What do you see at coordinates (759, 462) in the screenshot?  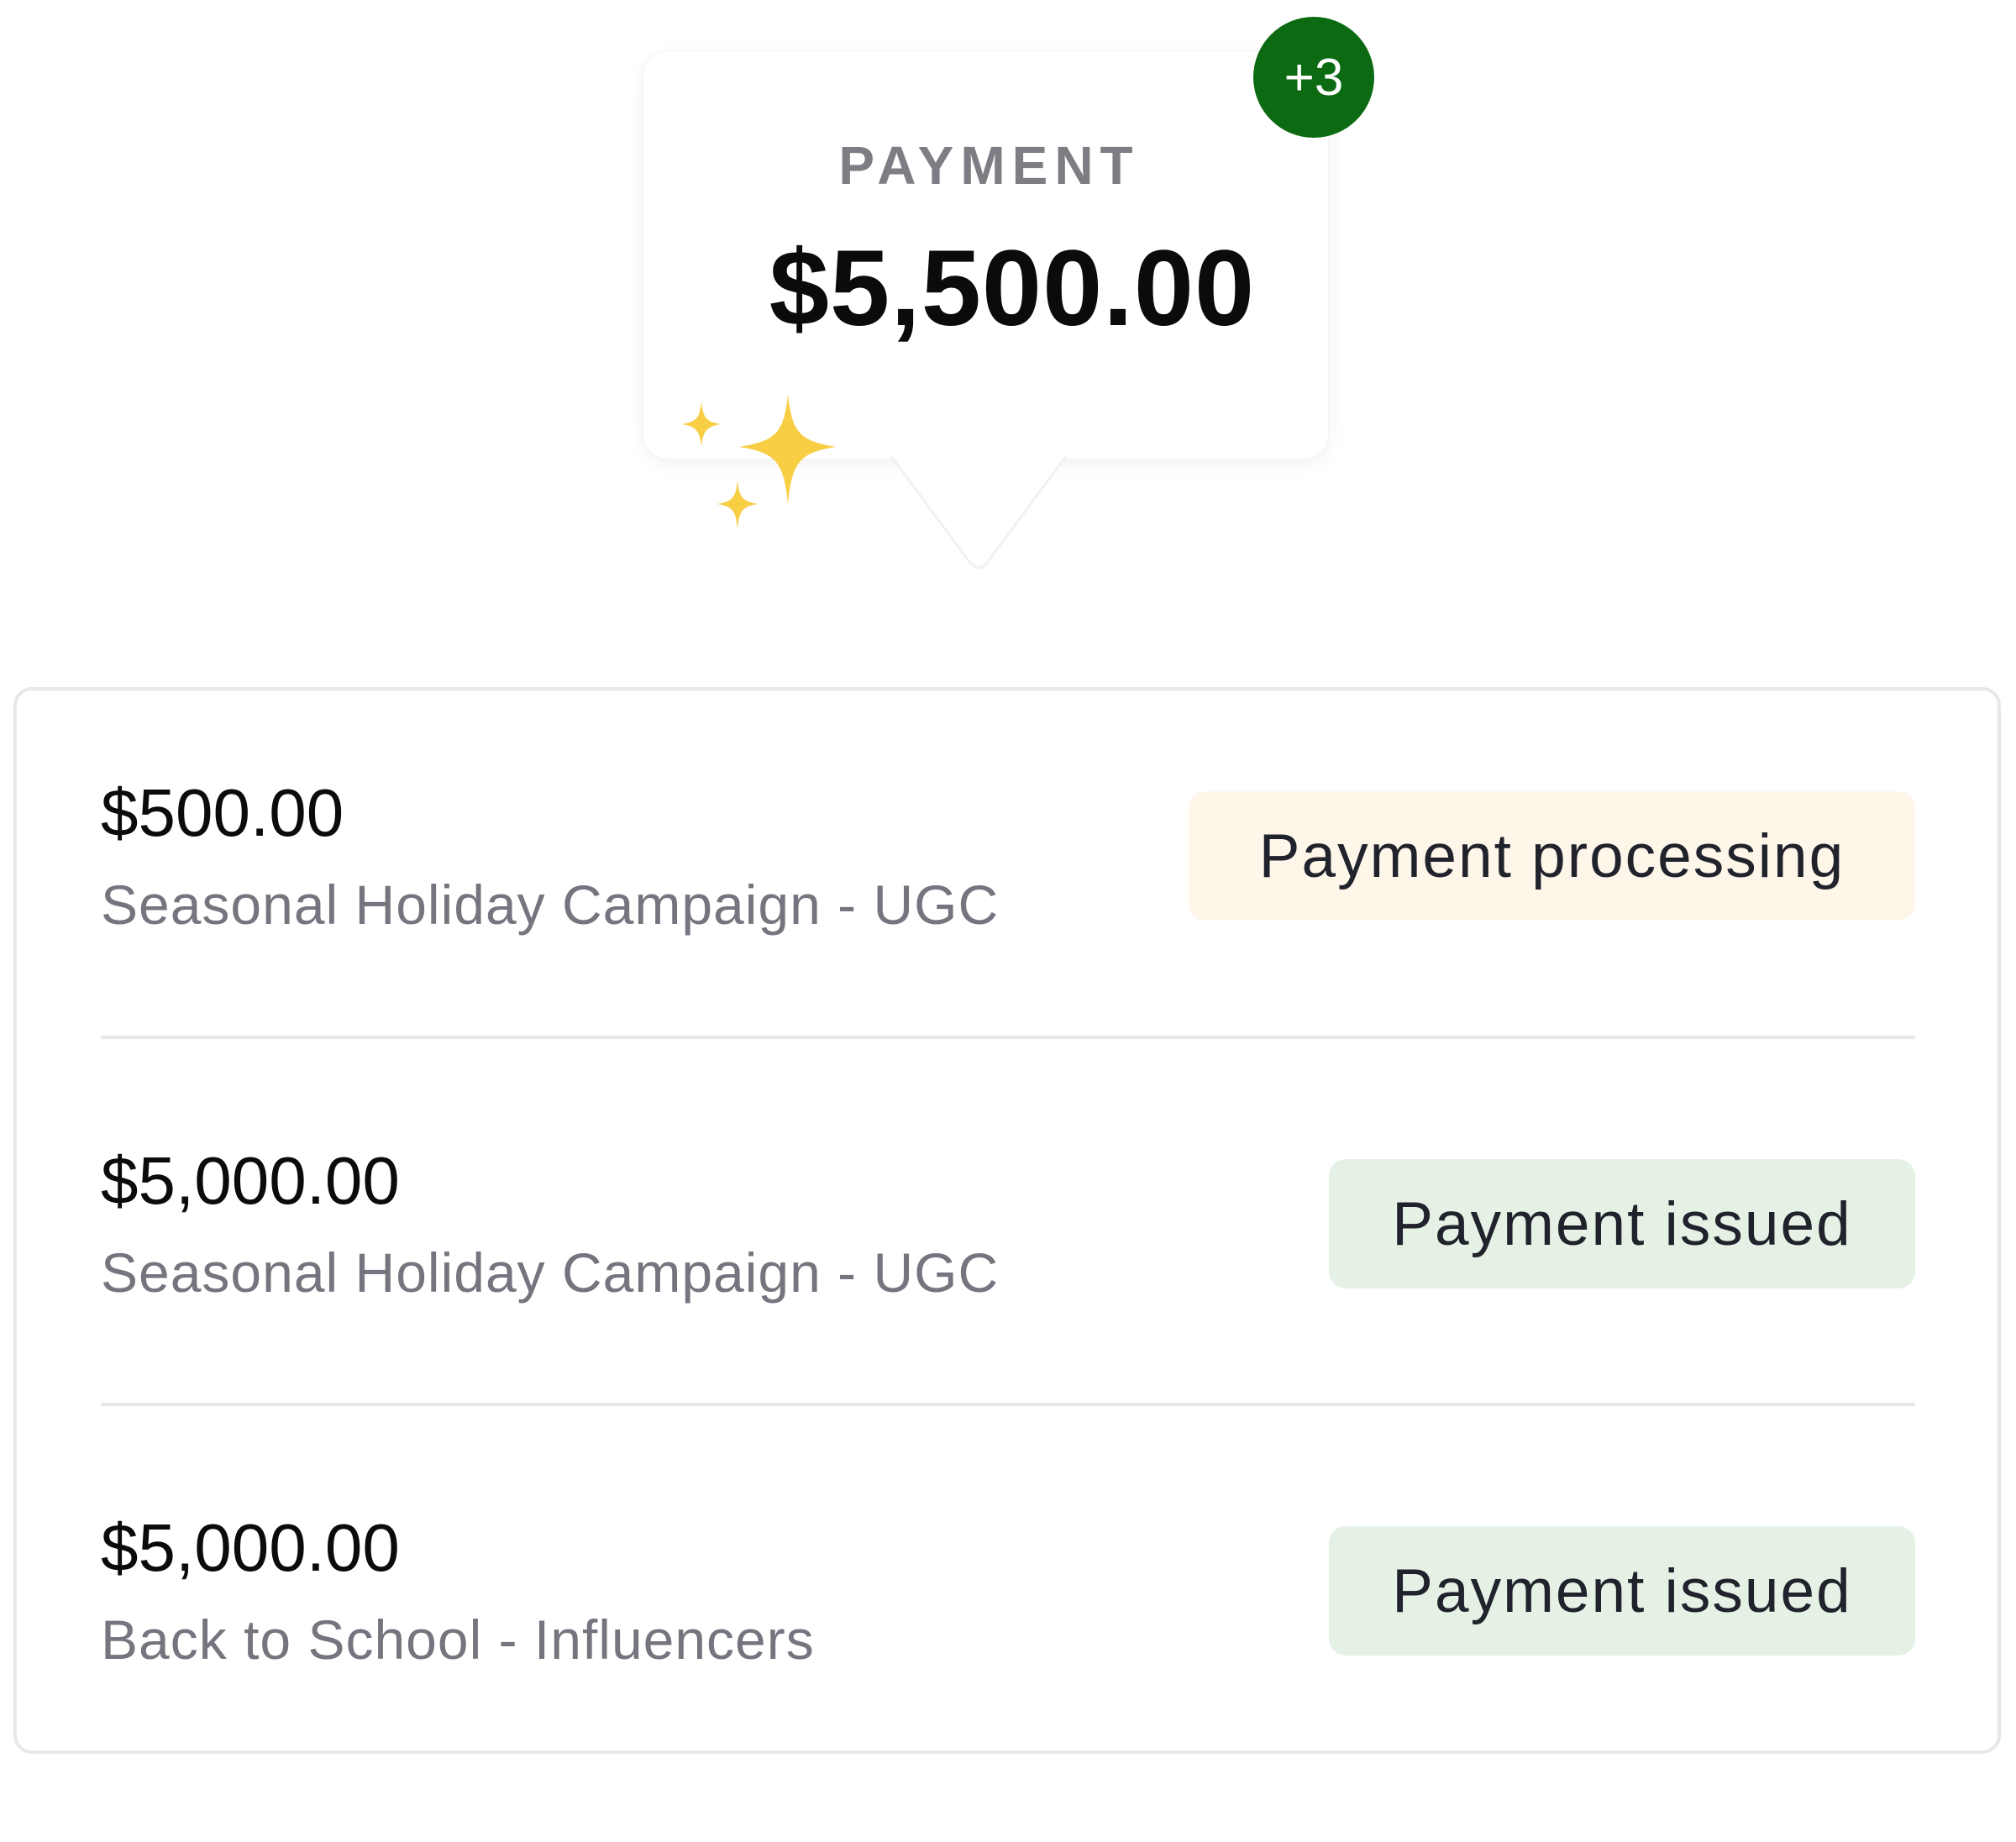 I see `sparkles-icon` at bounding box center [759, 462].